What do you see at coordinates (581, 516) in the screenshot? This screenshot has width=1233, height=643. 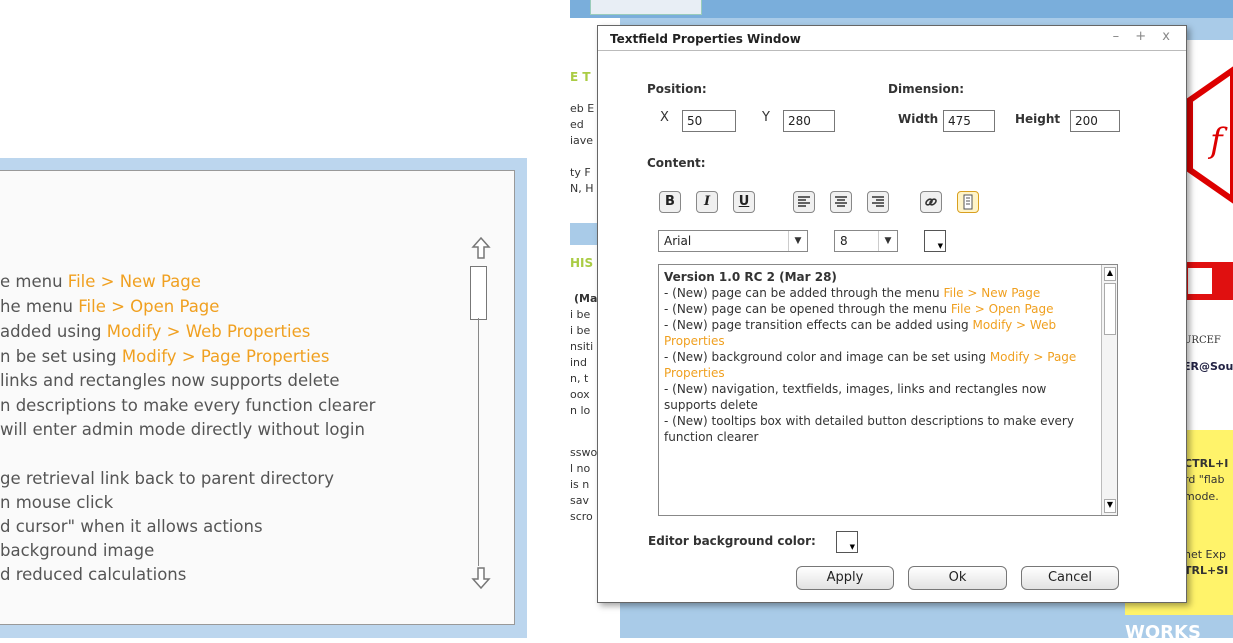 I see `bg-fragment: scro` at bounding box center [581, 516].